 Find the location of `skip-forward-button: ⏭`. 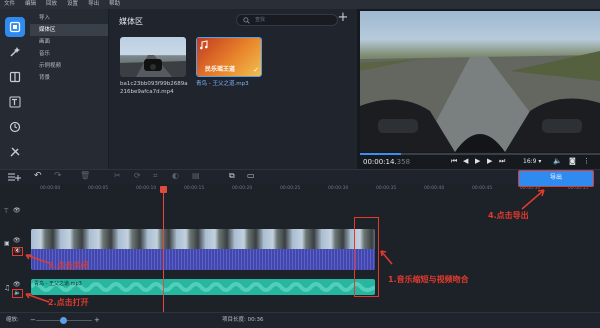

skip-forward-button: ⏭ is located at coordinates (502, 161).